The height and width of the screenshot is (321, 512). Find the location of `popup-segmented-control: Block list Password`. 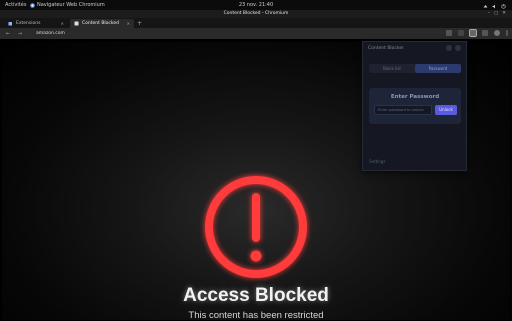

popup-segmented-control: Block list Password is located at coordinates (415, 68).